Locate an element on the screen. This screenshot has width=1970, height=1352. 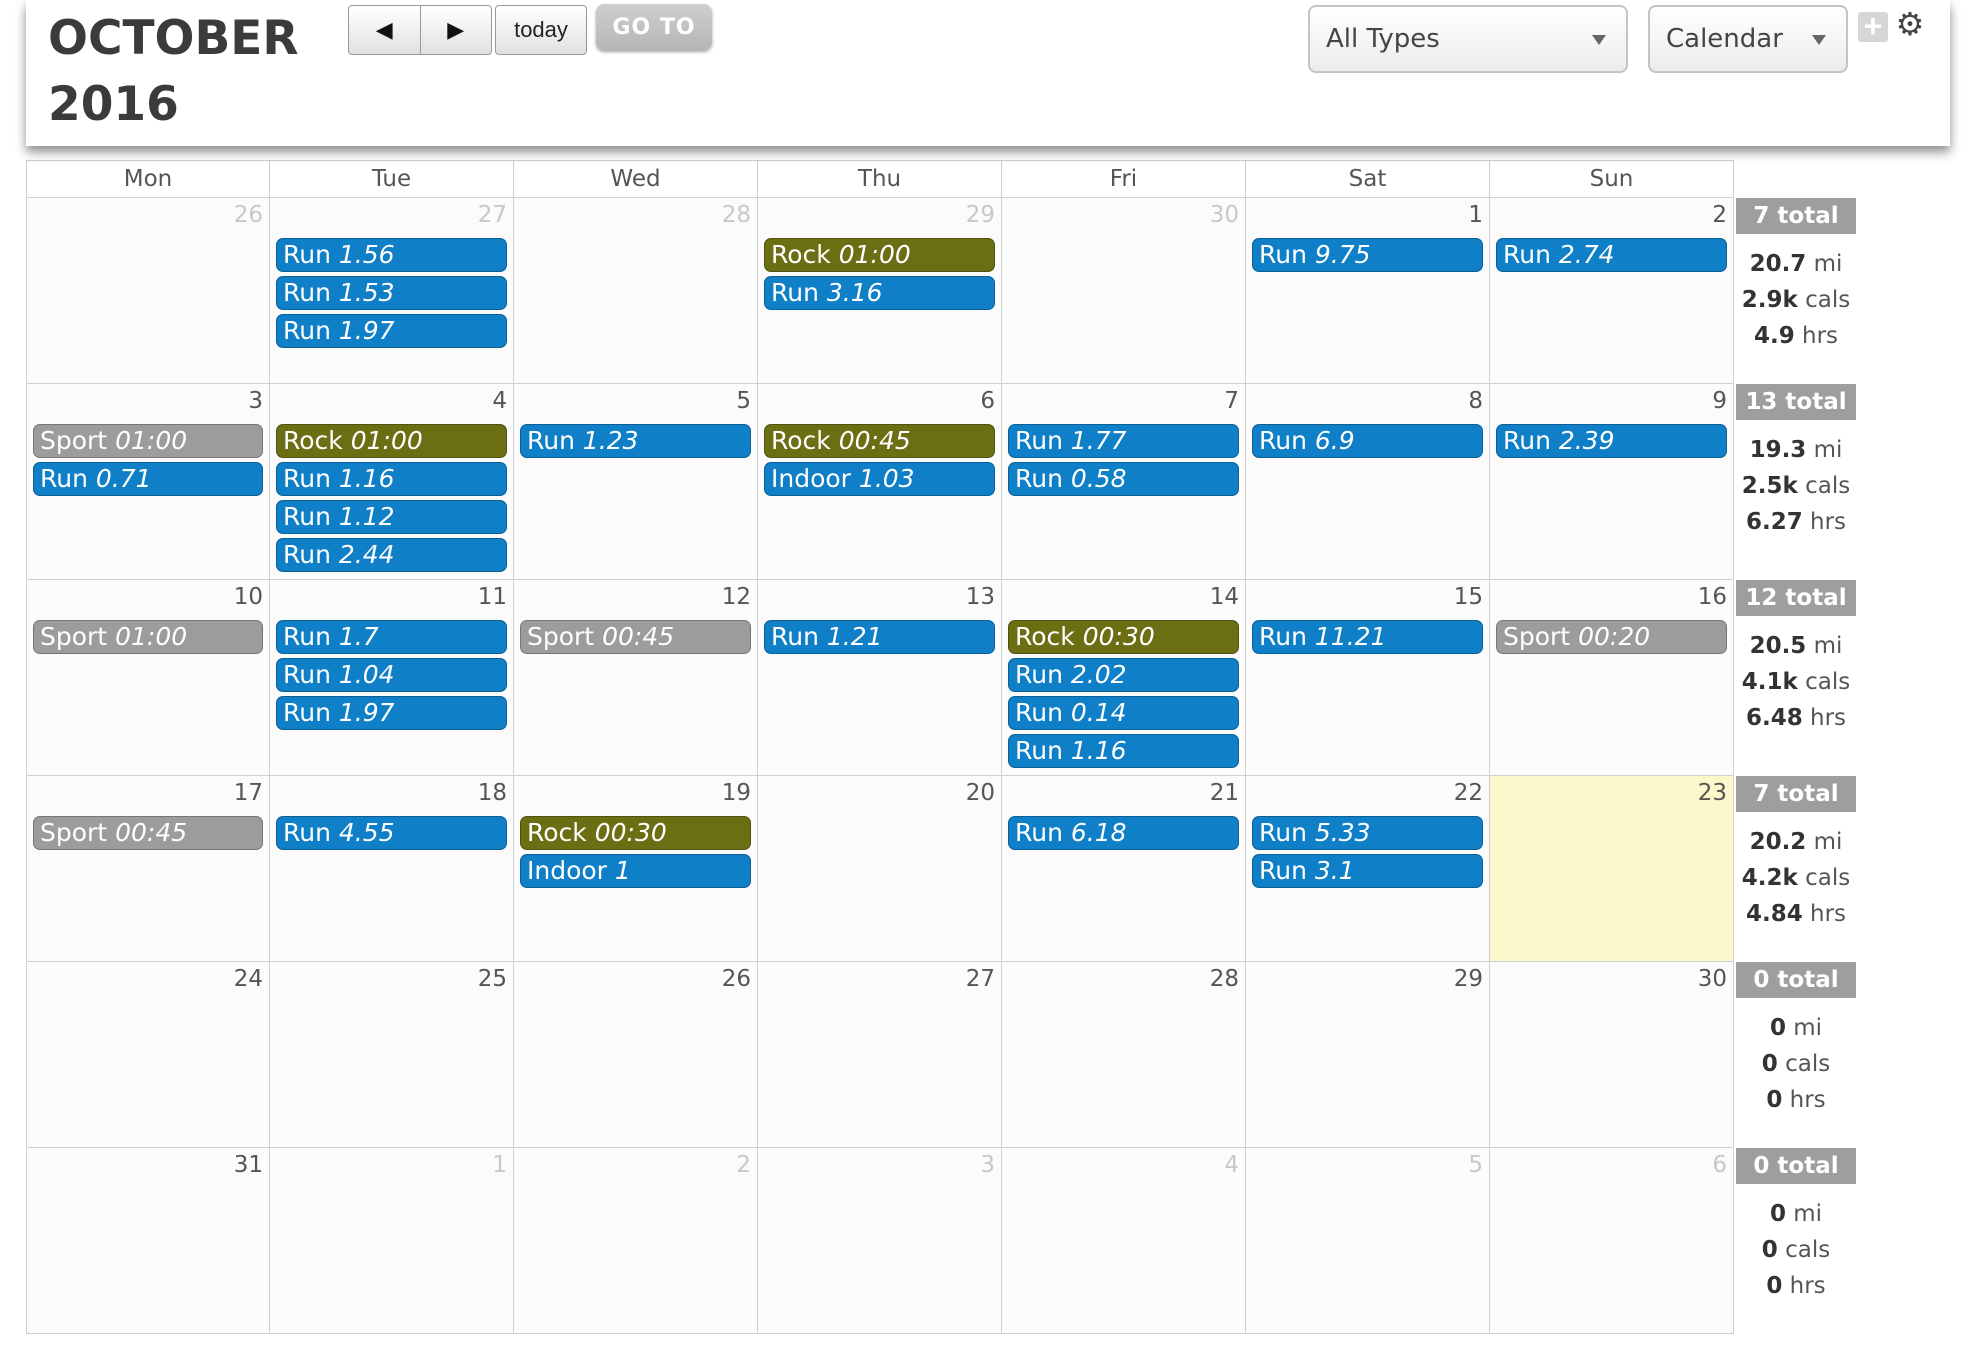
day-cell: 8 Run 6.9 is located at coordinates (1368, 482).